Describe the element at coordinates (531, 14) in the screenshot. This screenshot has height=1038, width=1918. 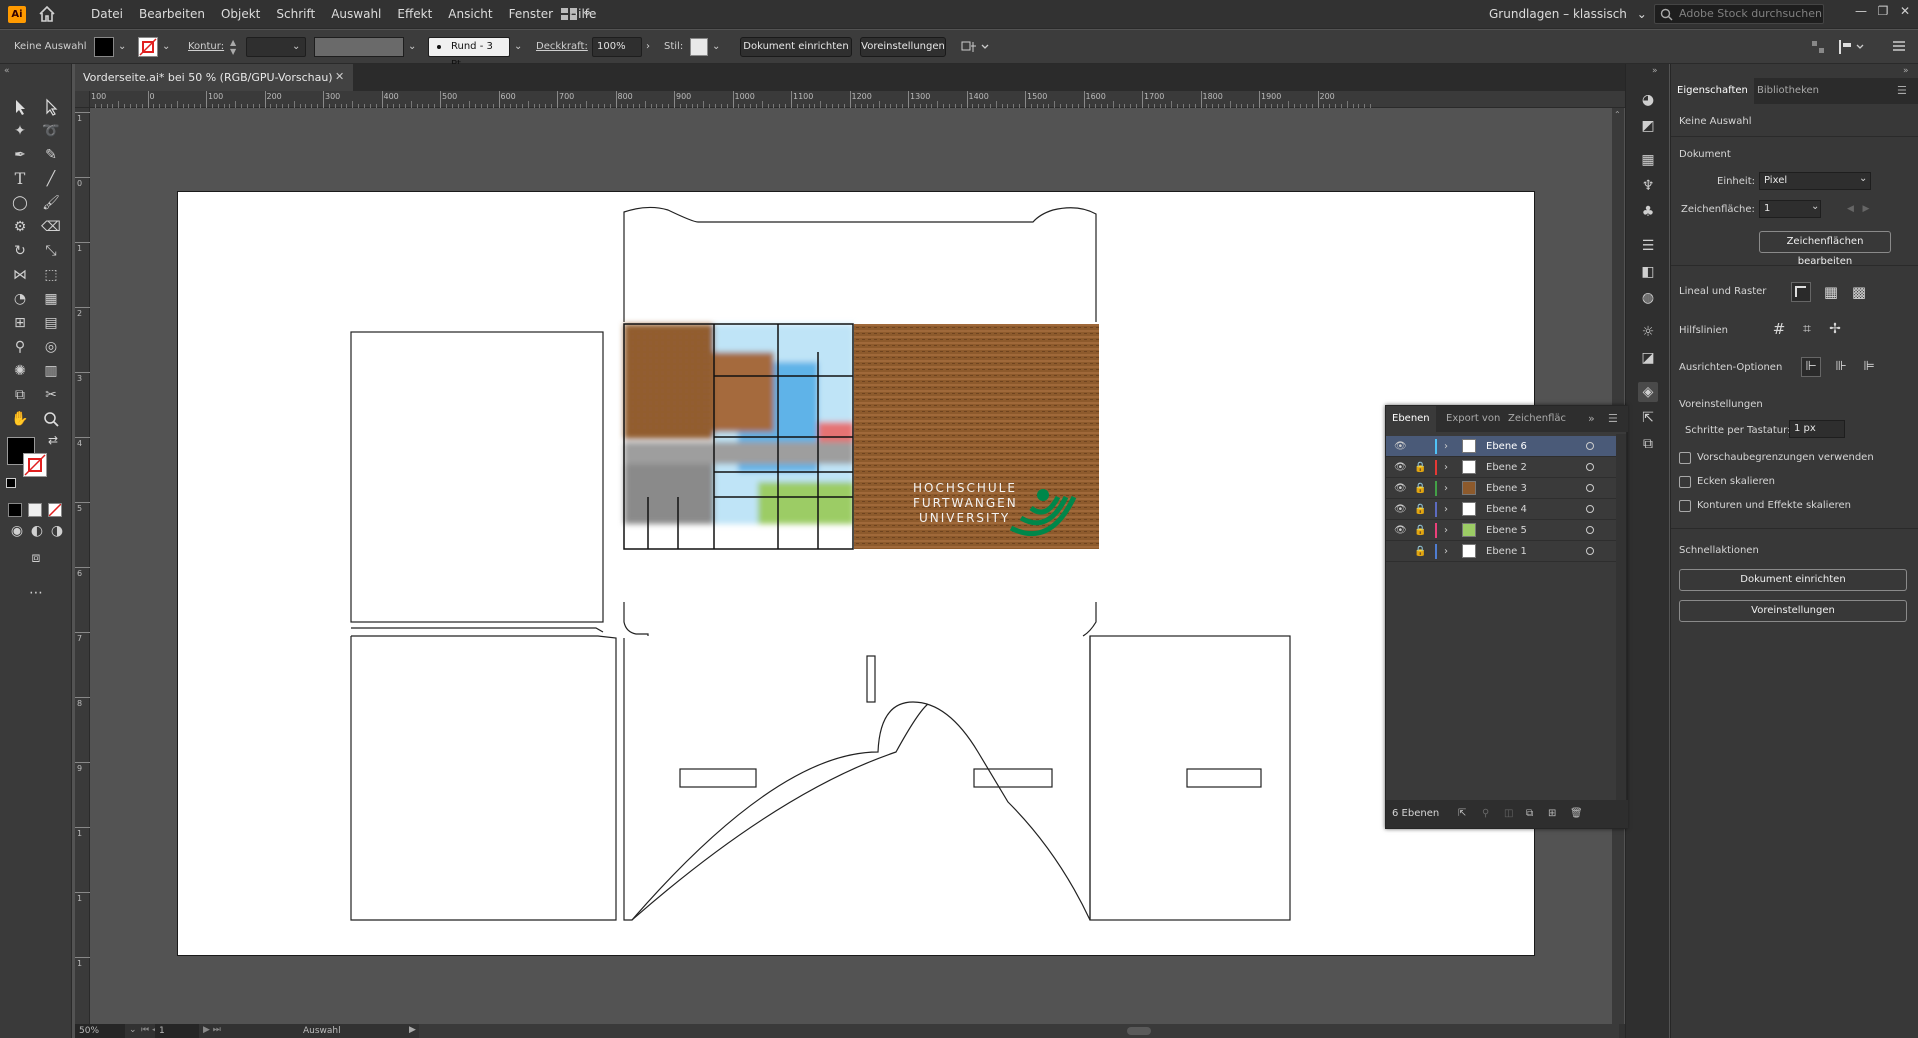
I see `menu-fenster: Fenster` at that location.